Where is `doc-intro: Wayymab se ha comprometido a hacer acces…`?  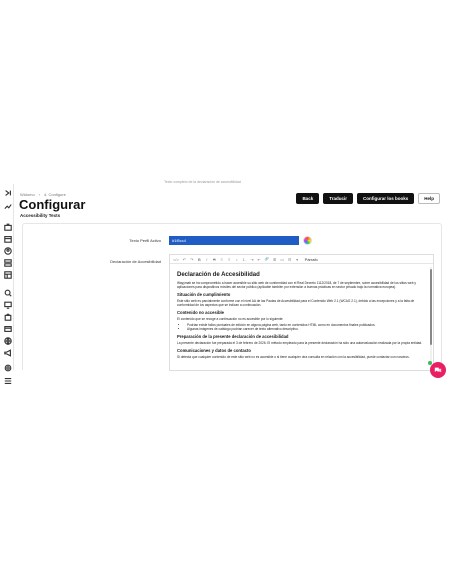 doc-intro: Wayymab se ha comprometido a hacer acces… is located at coordinates (296, 285).